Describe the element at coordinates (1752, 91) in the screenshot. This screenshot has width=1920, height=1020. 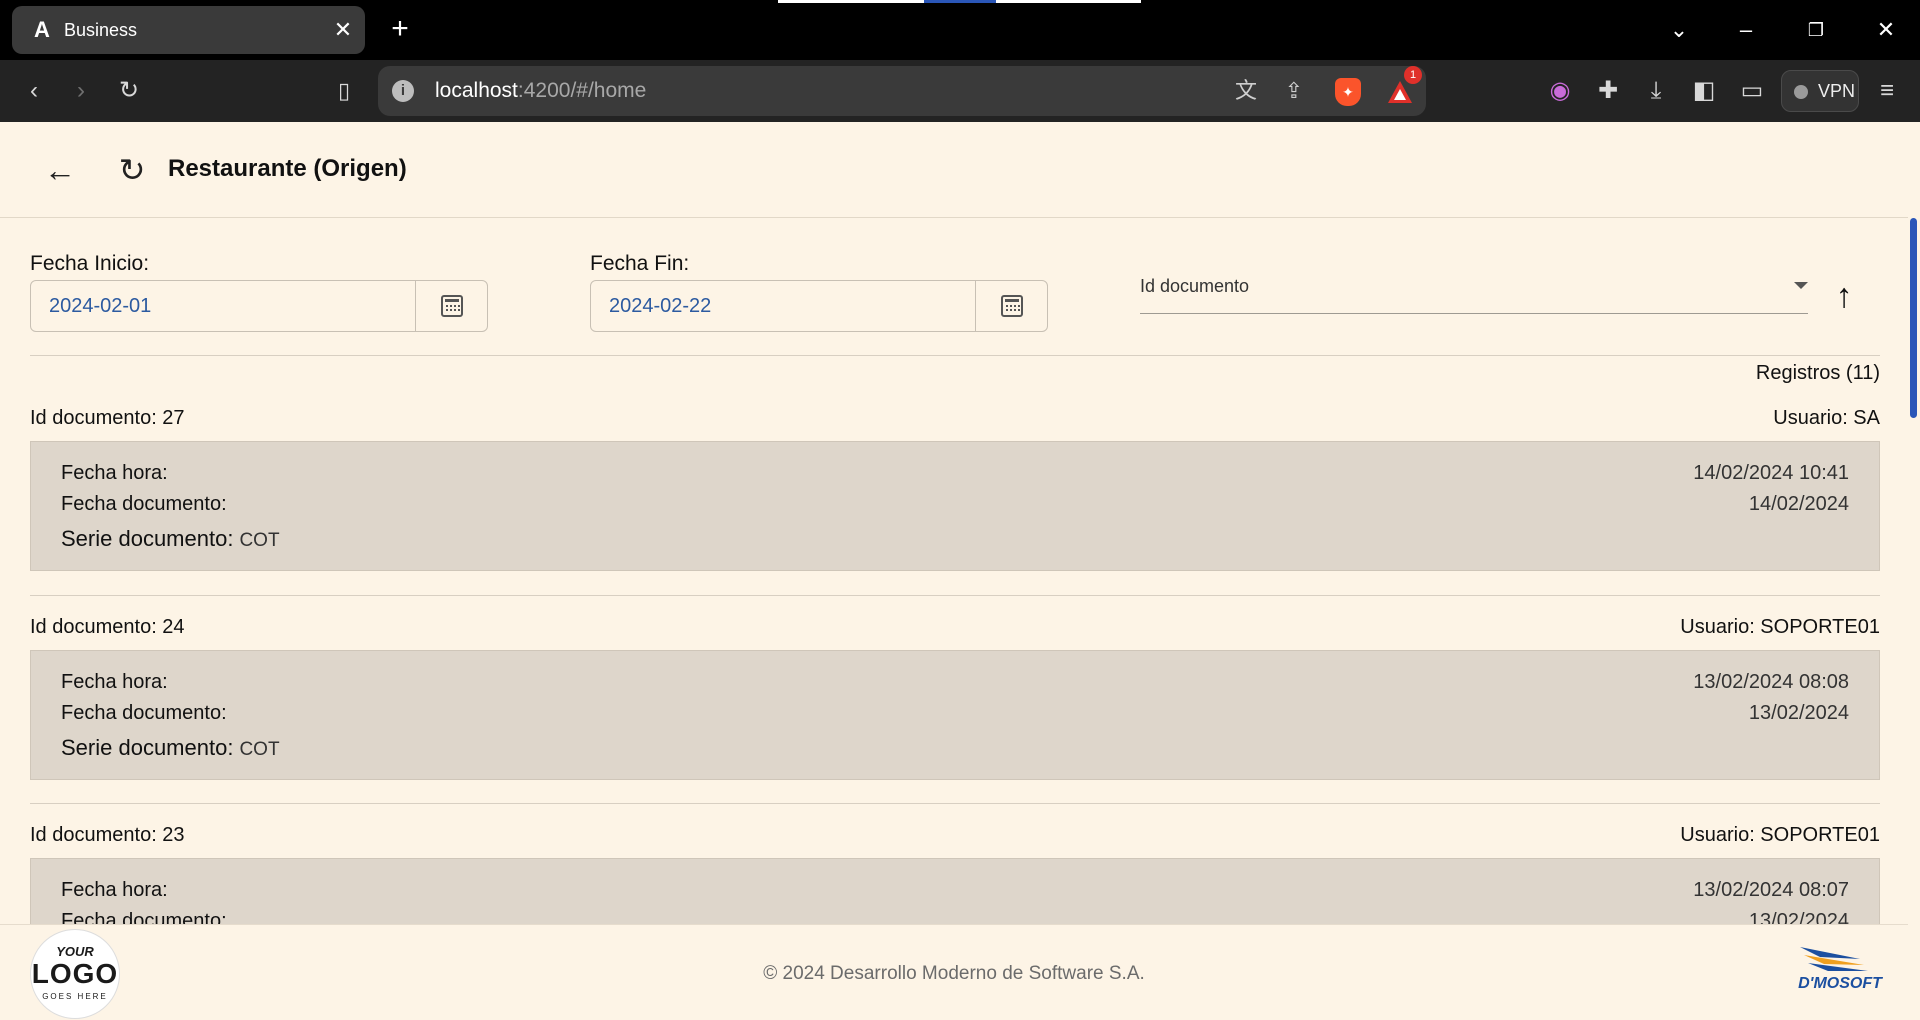
I see `wallet-icon: ▭` at that location.